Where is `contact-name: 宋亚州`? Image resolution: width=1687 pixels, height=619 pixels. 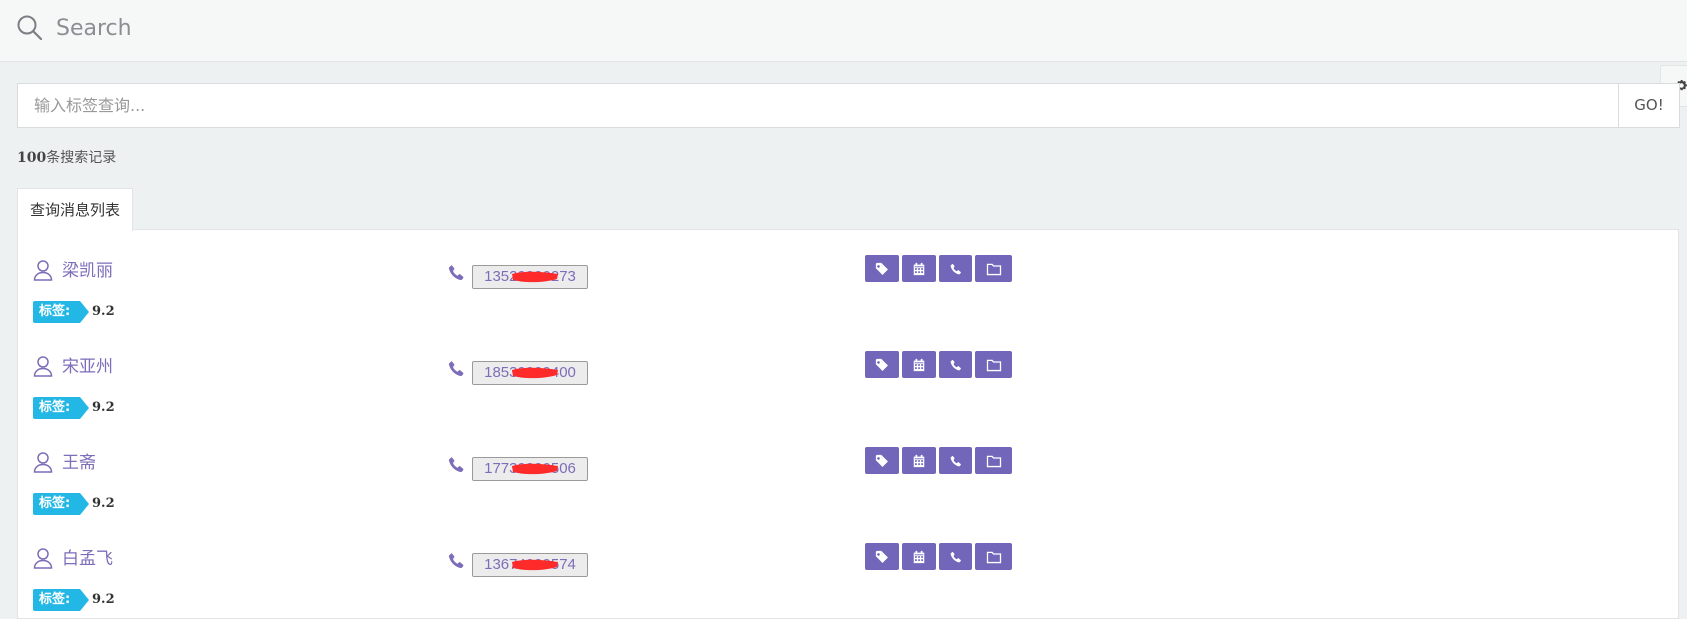 contact-name: 宋亚州 is located at coordinates (87, 367).